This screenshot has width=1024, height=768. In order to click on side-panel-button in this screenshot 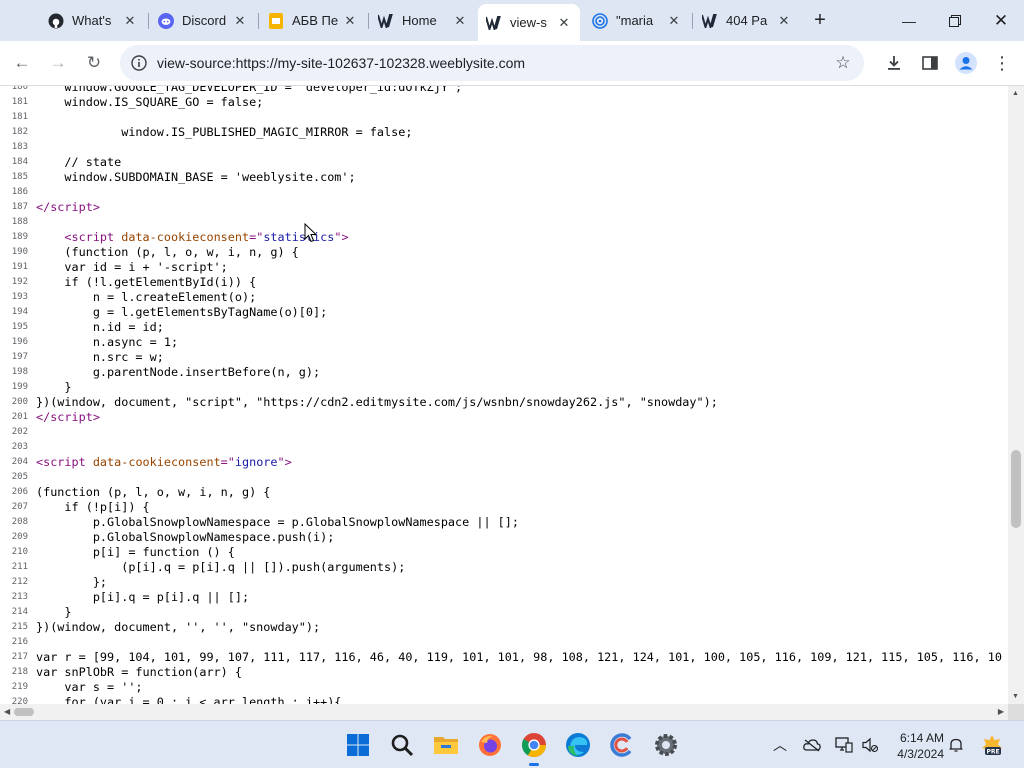, I will do `click(930, 63)`.